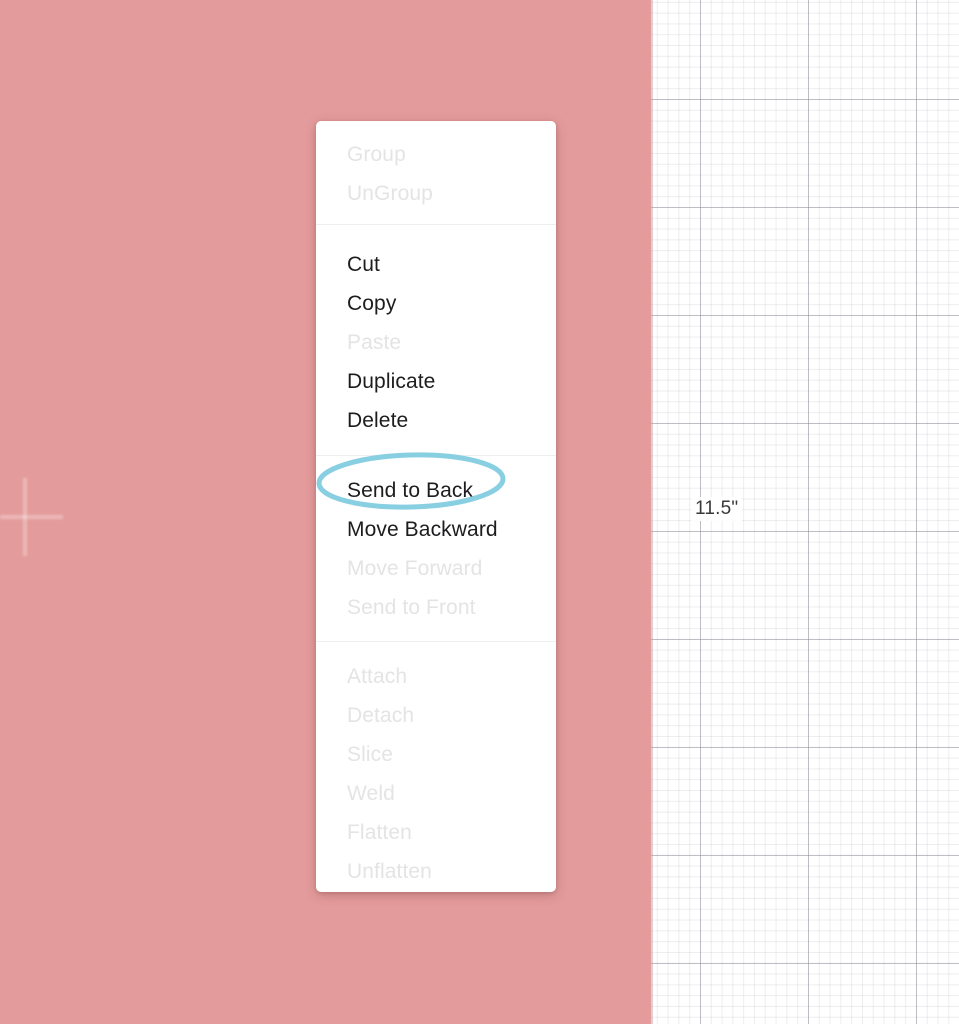 The width and height of the screenshot is (959, 1024). I want to click on menu-item-detach: Detach, so click(381, 715).